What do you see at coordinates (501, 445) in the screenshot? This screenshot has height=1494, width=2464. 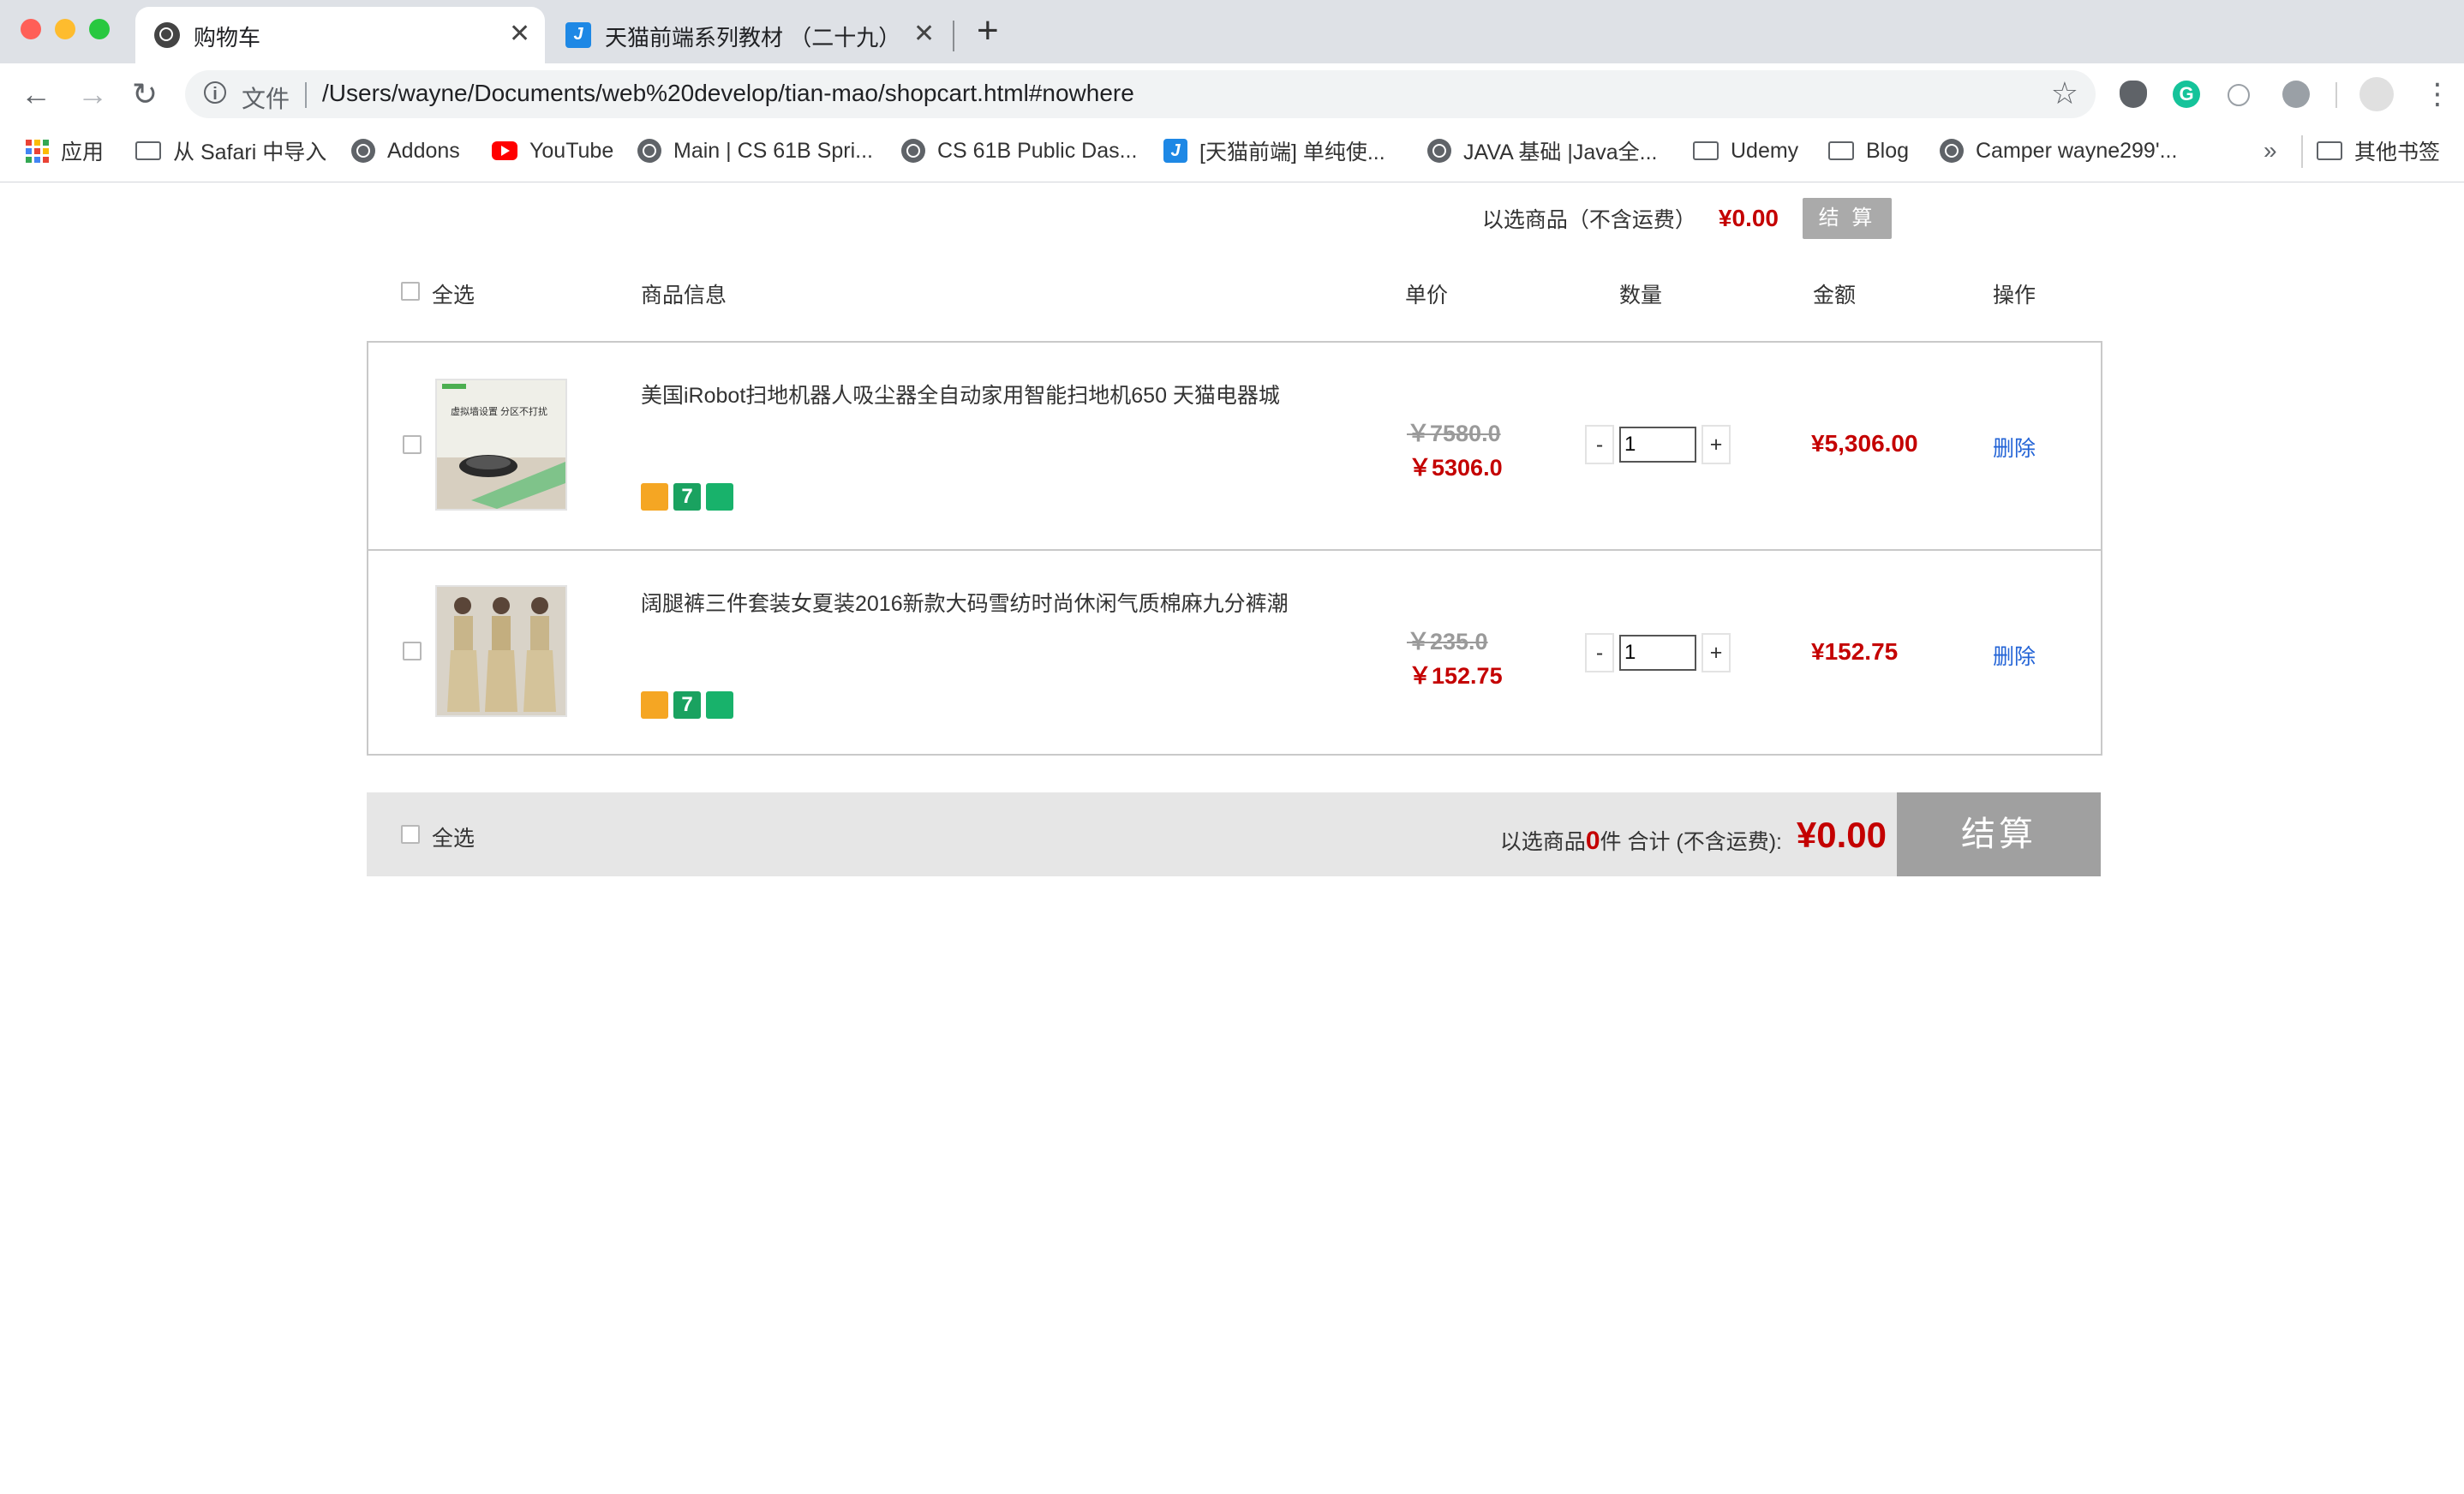 I see `product-thumbnail-robot-vacuum: 虚拟墙设置 分区不打扰` at bounding box center [501, 445].